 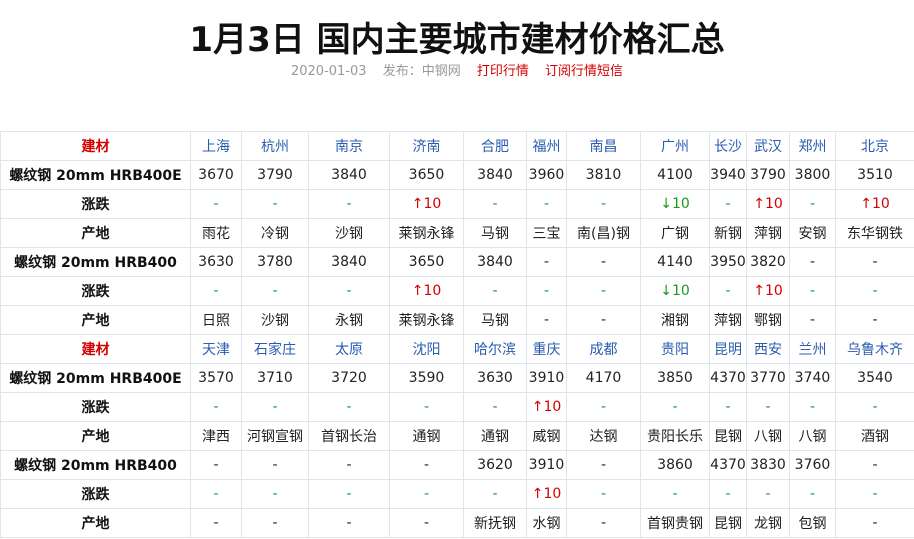 I want to click on origin-cell: 昆钢, so click(x=728, y=436).